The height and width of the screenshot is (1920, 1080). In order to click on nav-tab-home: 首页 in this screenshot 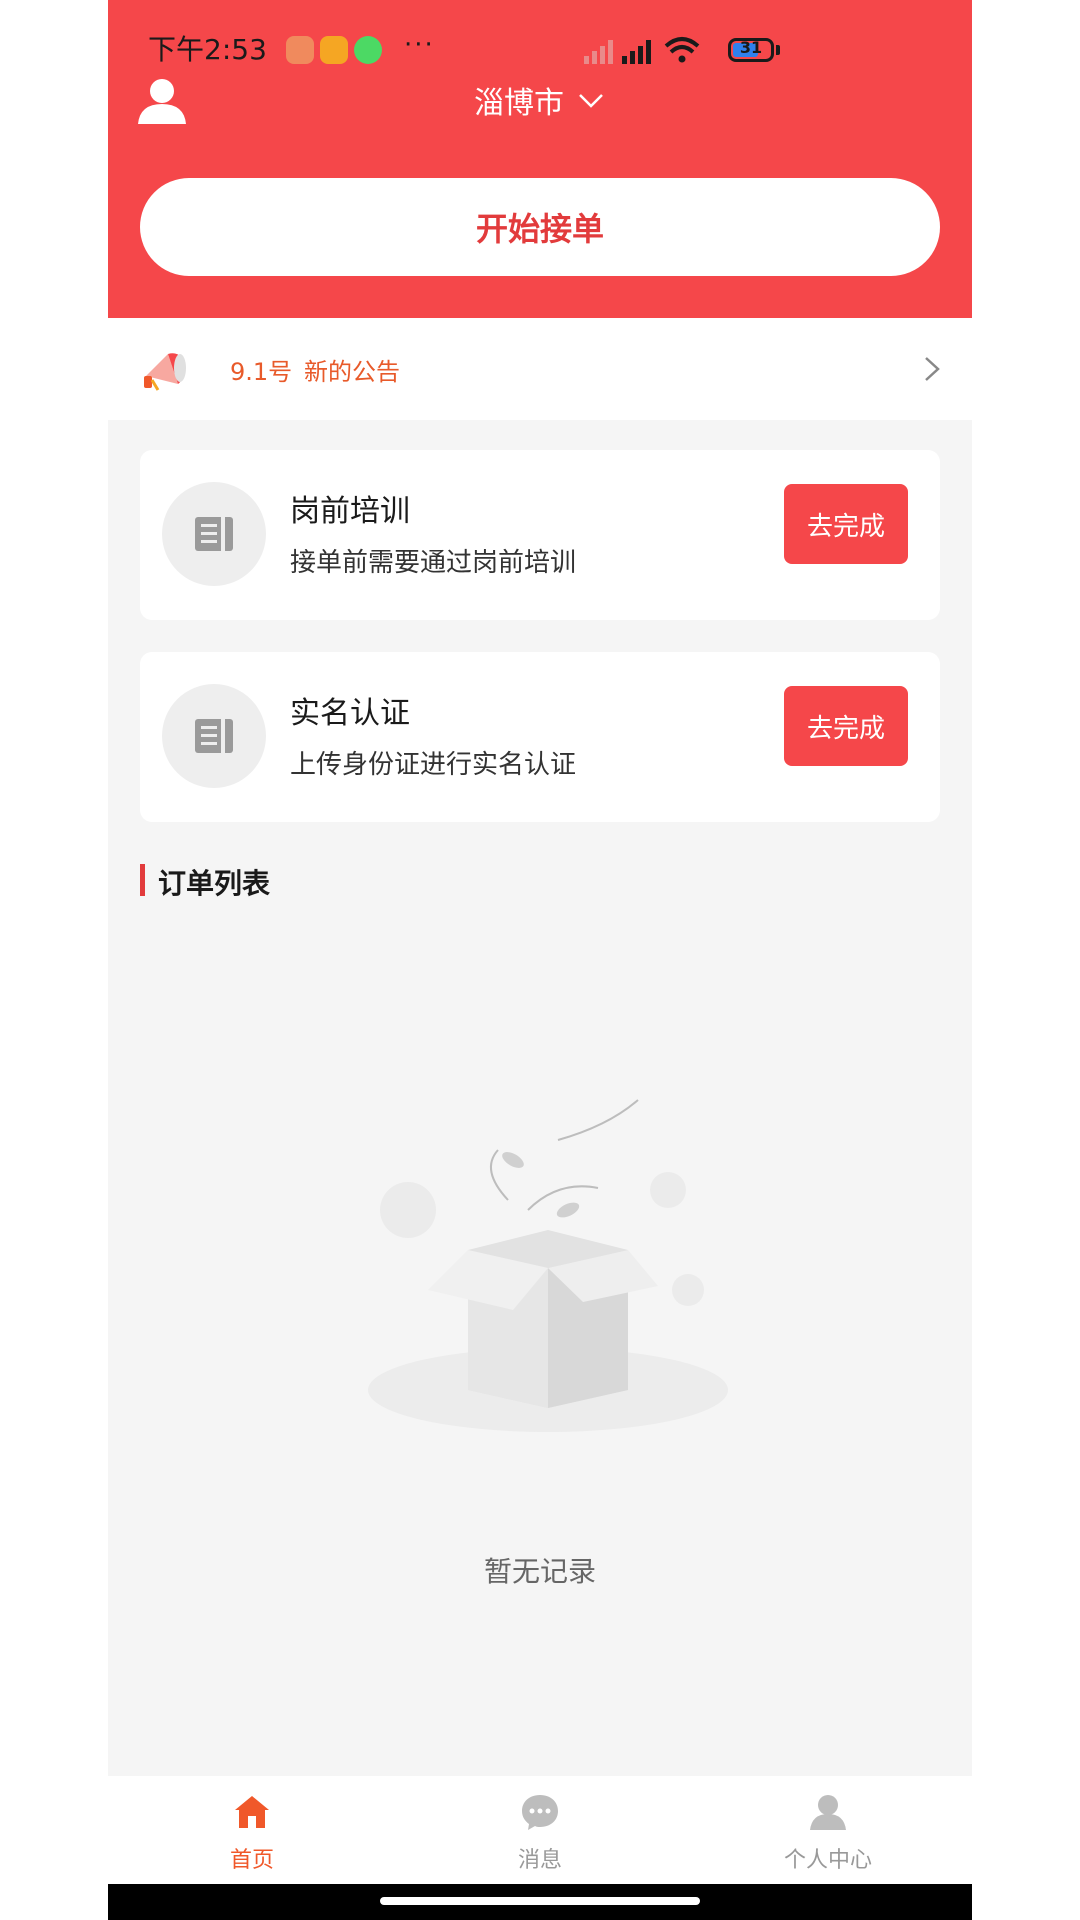, I will do `click(252, 1830)`.